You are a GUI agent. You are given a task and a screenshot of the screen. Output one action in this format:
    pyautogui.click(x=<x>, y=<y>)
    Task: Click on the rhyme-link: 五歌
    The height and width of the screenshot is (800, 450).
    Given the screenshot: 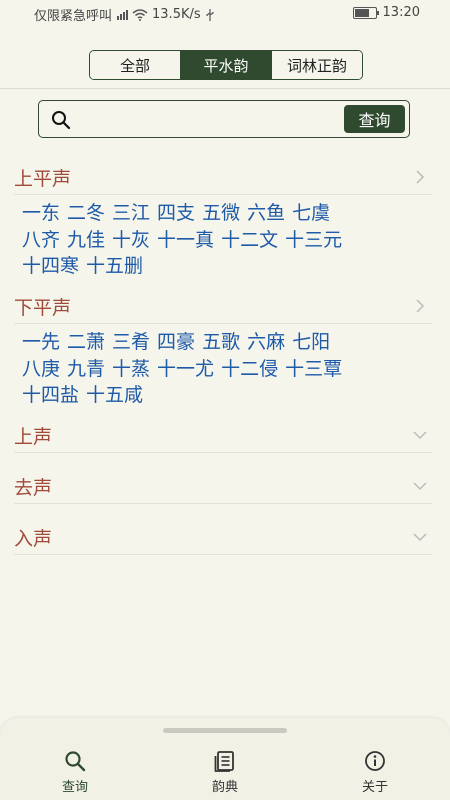 What is the action you would take?
    pyautogui.click(x=221, y=342)
    